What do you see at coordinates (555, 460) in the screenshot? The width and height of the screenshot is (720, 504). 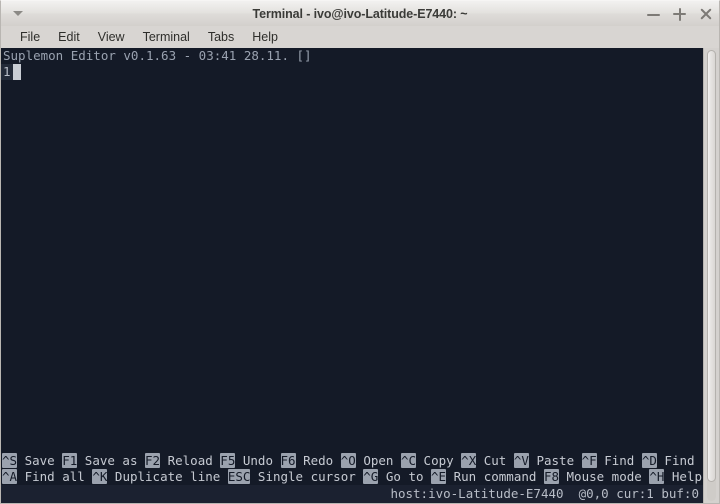 I see `shortcut-label: Paste` at bounding box center [555, 460].